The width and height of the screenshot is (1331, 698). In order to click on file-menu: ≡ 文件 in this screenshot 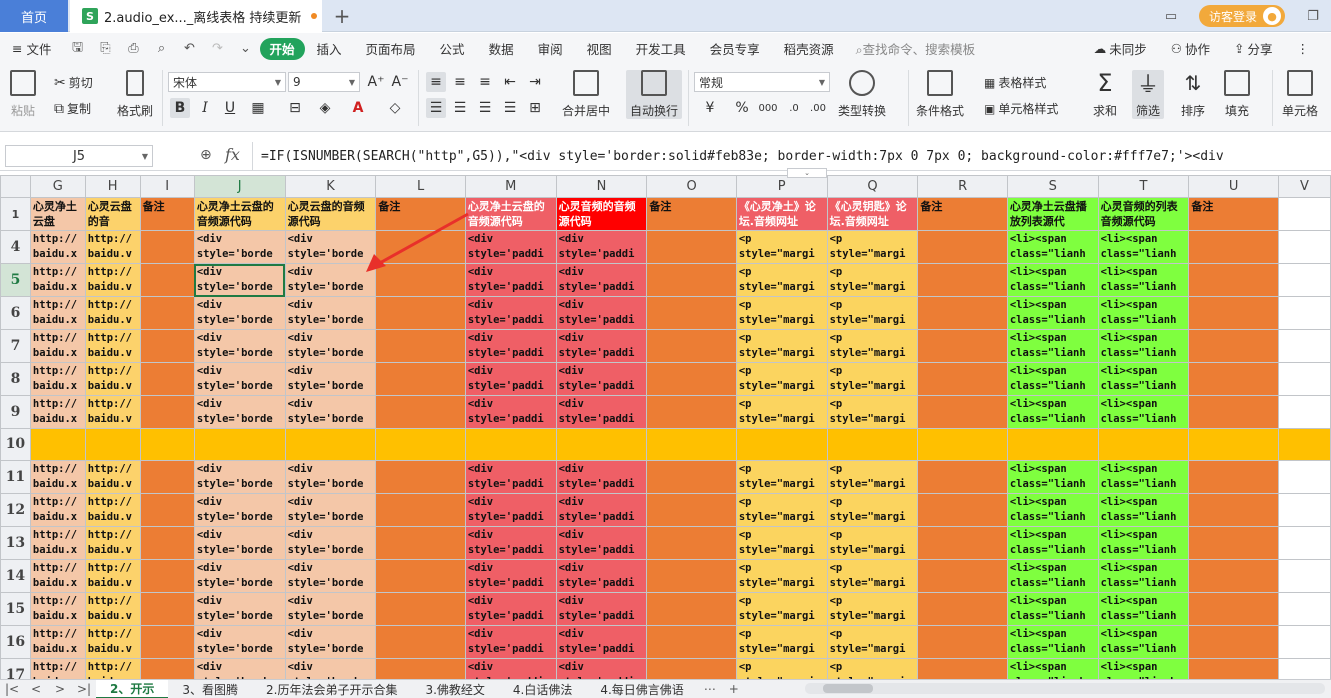, I will do `click(32, 49)`.